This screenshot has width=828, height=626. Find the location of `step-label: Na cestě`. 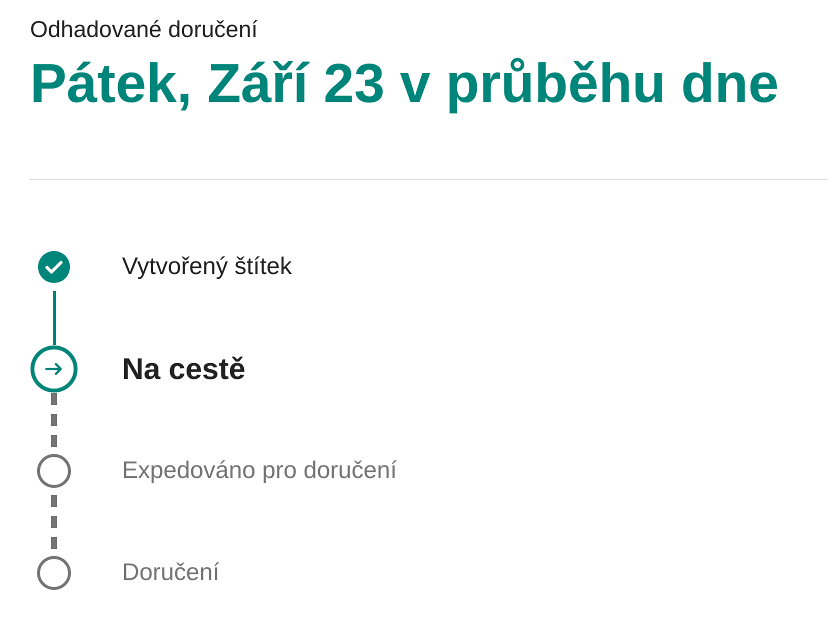

step-label: Na cestě is located at coordinates (184, 370).